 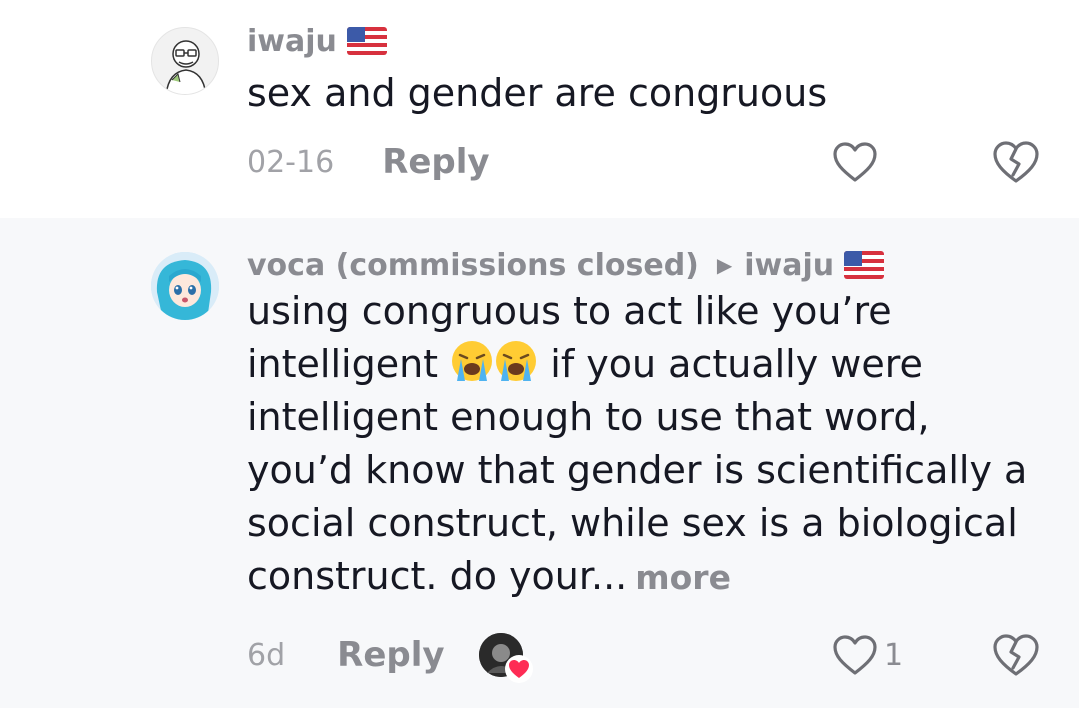 I want to click on reply-to-username: iwaju, so click(x=789, y=265).